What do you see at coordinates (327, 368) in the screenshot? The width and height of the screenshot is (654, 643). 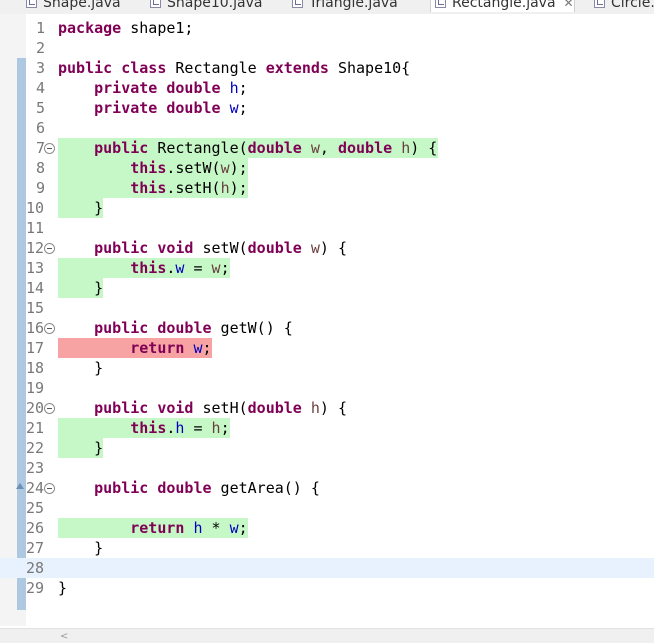 I see `code-line: 18 }` at bounding box center [327, 368].